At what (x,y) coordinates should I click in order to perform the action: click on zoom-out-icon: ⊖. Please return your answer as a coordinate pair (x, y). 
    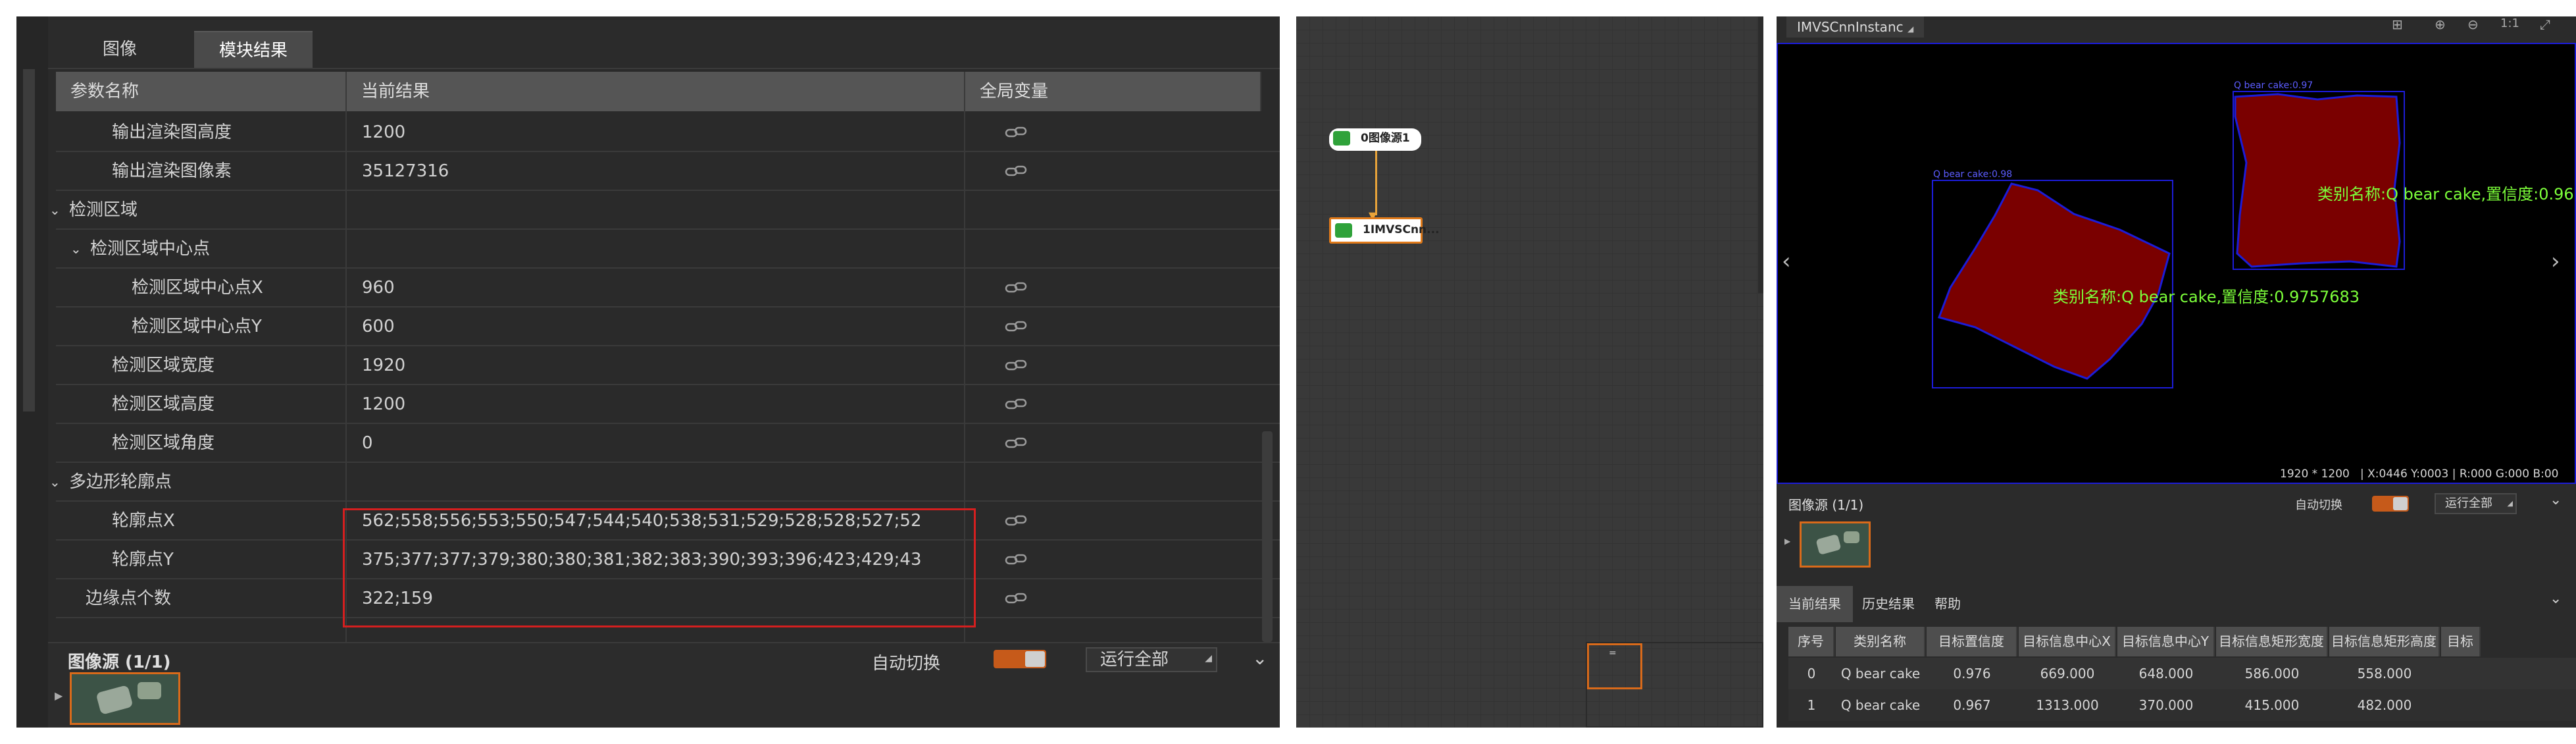
    Looking at the image, I should click on (2473, 24).